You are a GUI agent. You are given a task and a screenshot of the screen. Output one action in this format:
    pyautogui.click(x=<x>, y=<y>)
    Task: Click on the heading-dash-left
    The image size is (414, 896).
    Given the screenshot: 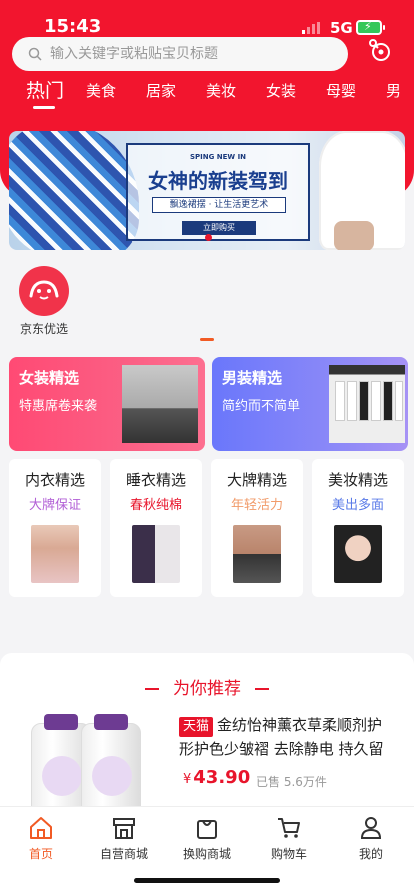 What is the action you would take?
    pyautogui.click(x=152, y=689)
    